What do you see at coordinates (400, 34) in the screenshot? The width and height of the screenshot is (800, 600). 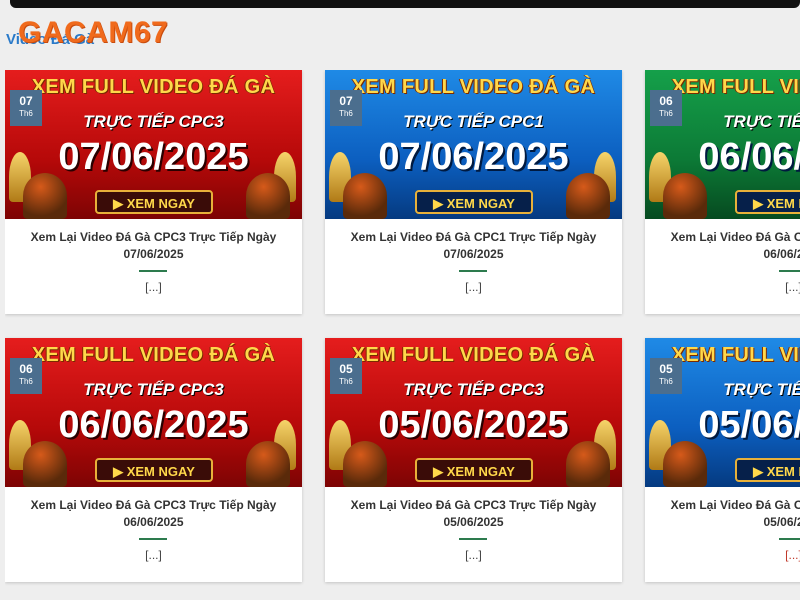 I see `header: Video Đá Gà GACAM67` at bounding box center [400, 34].